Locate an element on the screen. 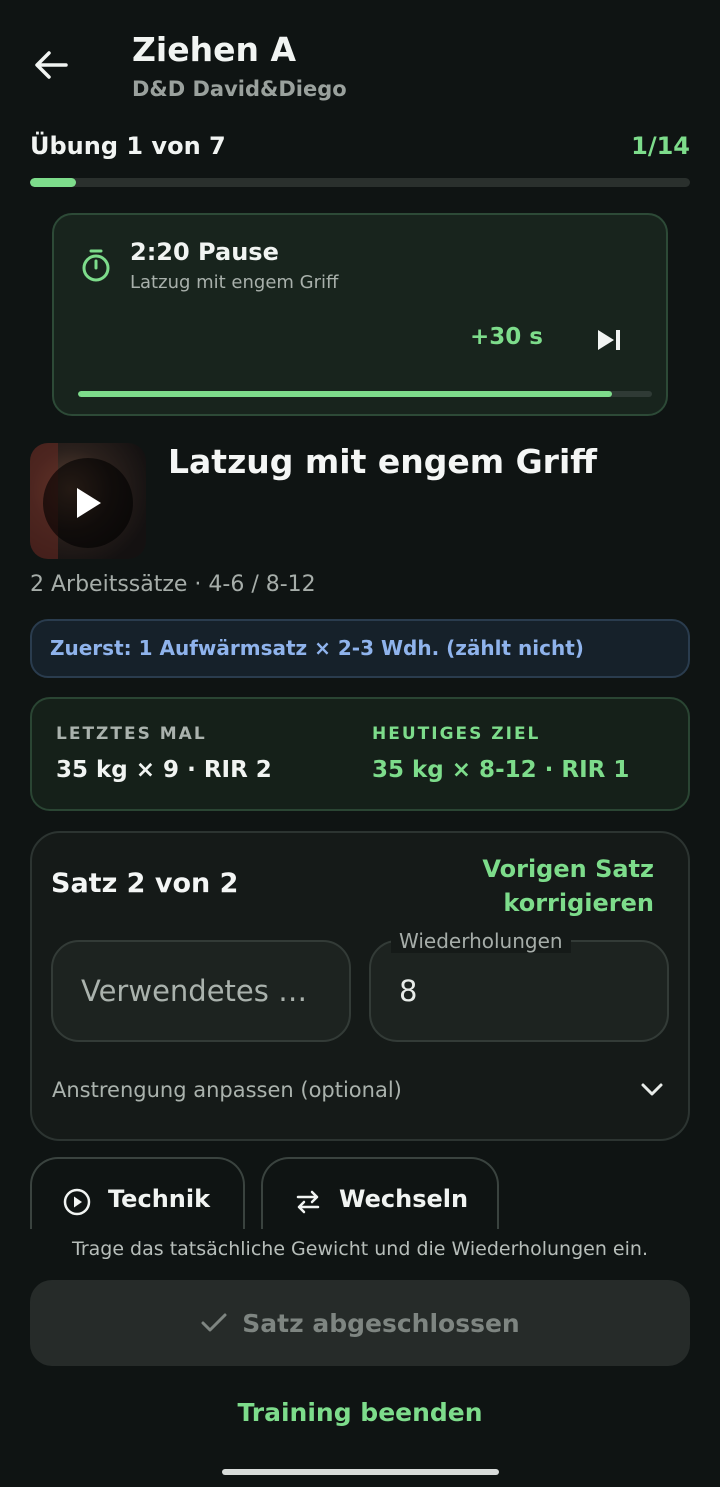  rest-timer-exercise: Latzug mit engem Griff is located at coordinates (234, 282).